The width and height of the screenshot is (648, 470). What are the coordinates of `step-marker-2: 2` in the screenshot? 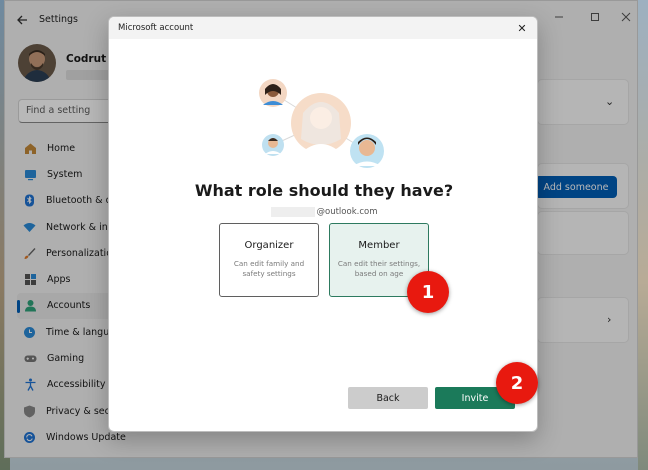 It's located at (517, 383).